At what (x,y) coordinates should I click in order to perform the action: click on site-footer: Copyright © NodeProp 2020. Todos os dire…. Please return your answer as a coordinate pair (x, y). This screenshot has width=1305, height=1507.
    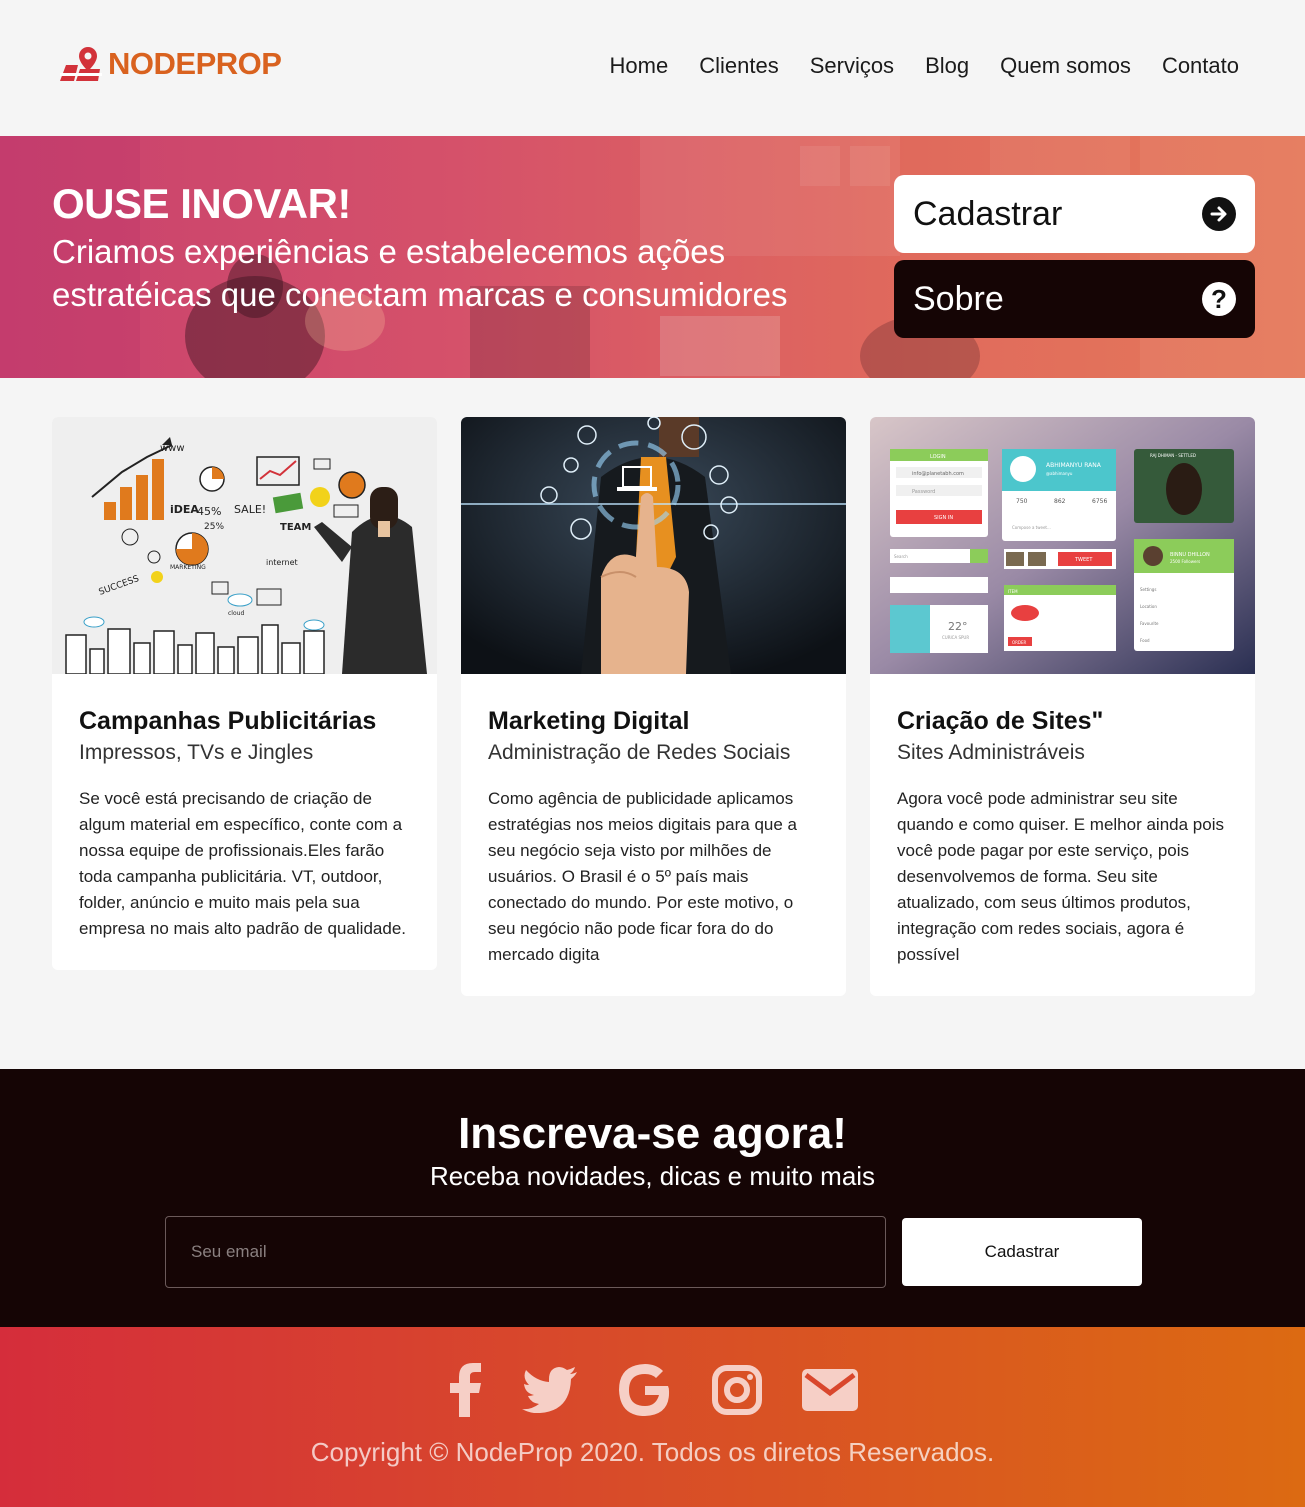
    Looking at the image, I should click on (652, 1417).